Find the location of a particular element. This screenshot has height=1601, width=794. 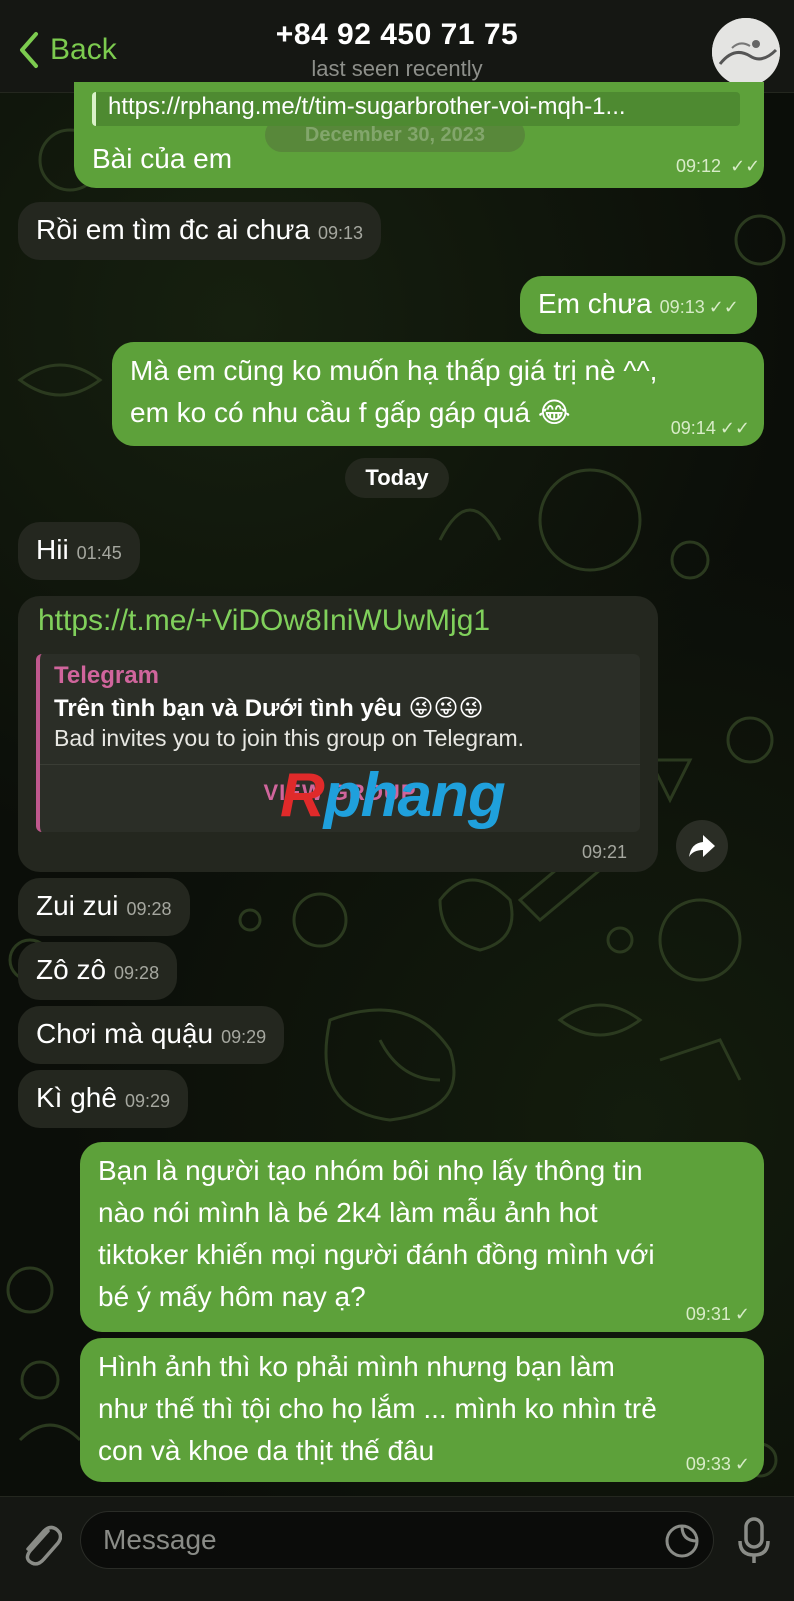

message-incoming: Zô zô 09:28 is located at coordinates (98, 971).